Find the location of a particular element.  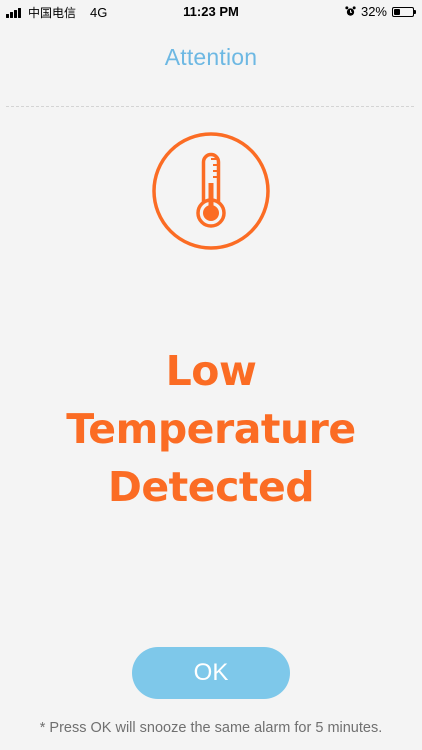

alert-line-3: Detected is located at coordinates (211, 487).